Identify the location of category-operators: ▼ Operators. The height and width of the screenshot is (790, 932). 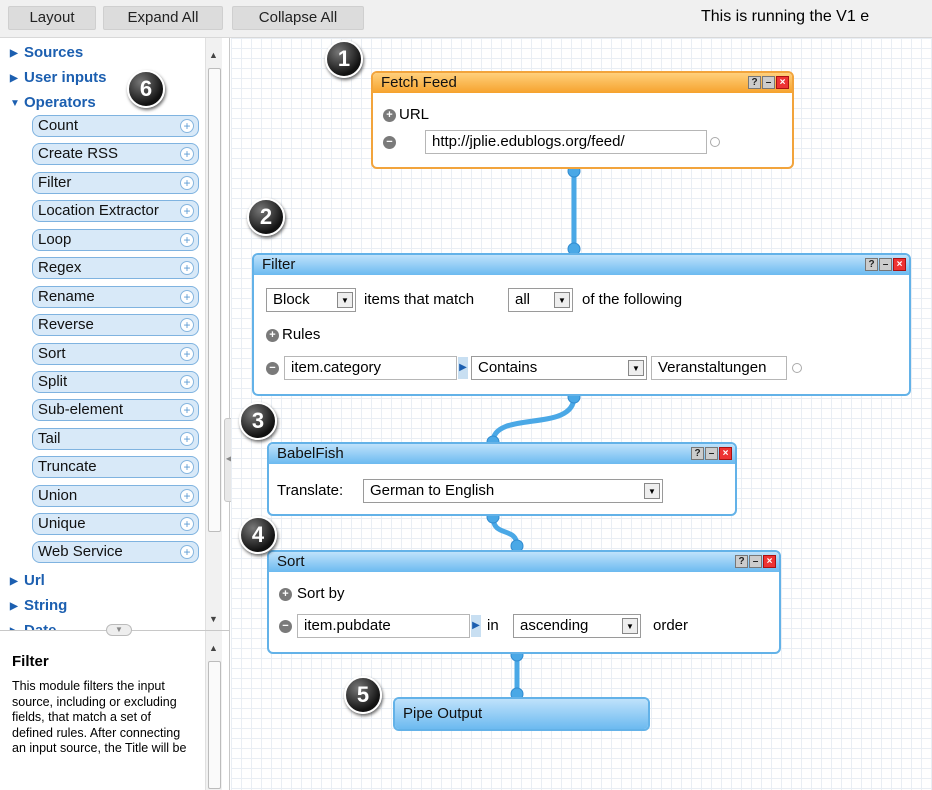
(53, 102).